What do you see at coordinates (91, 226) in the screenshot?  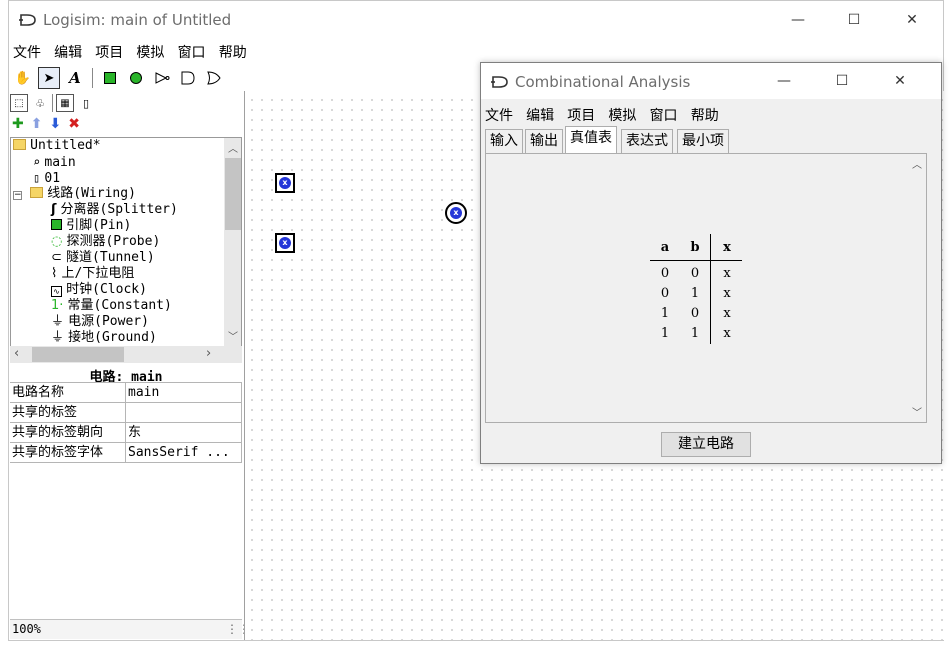 I see `tree-item-pin: 引脚(Pin)` at bounding box center [91, 226].